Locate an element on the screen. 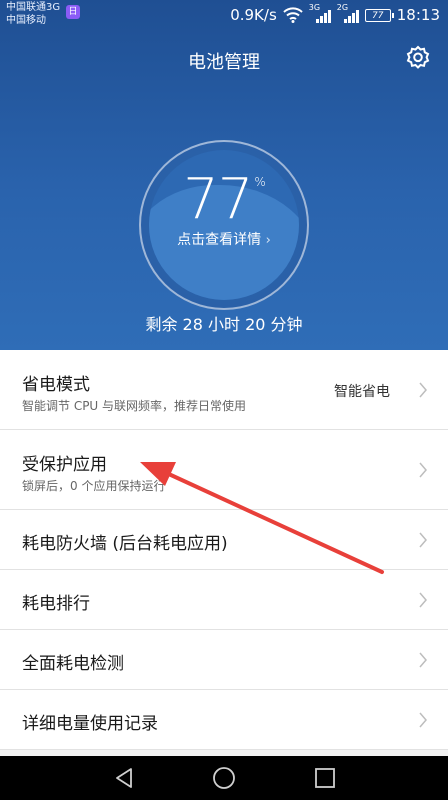  page-title: 电池管理 is located at coordinates (224, 62).